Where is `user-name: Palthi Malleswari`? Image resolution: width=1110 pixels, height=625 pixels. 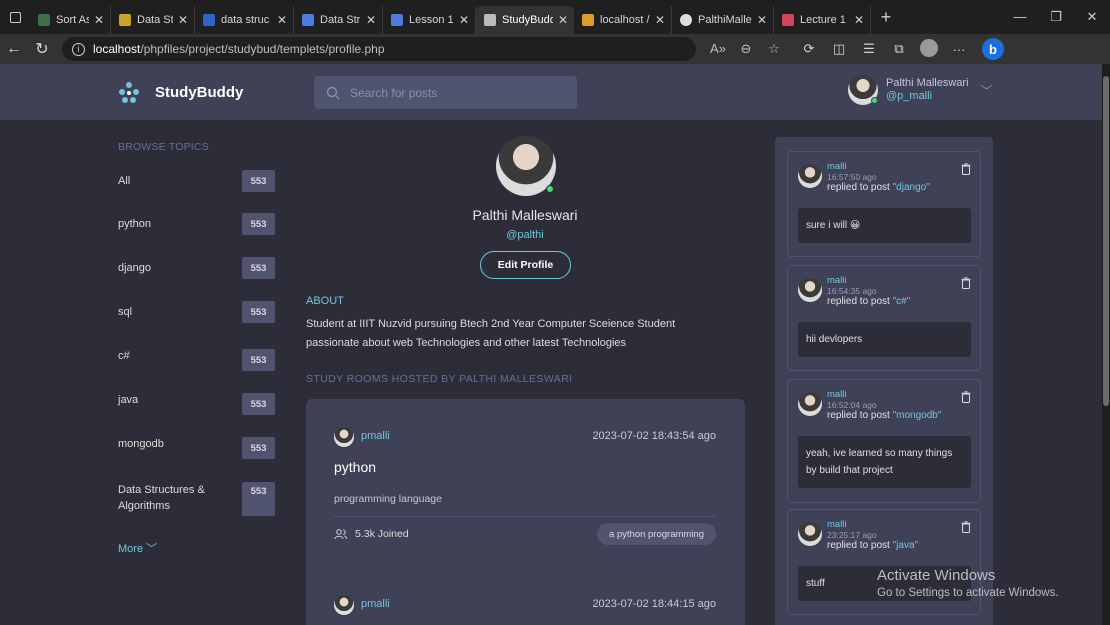 user-name: Palthi Malleswari is located at coordinates (927, 83).